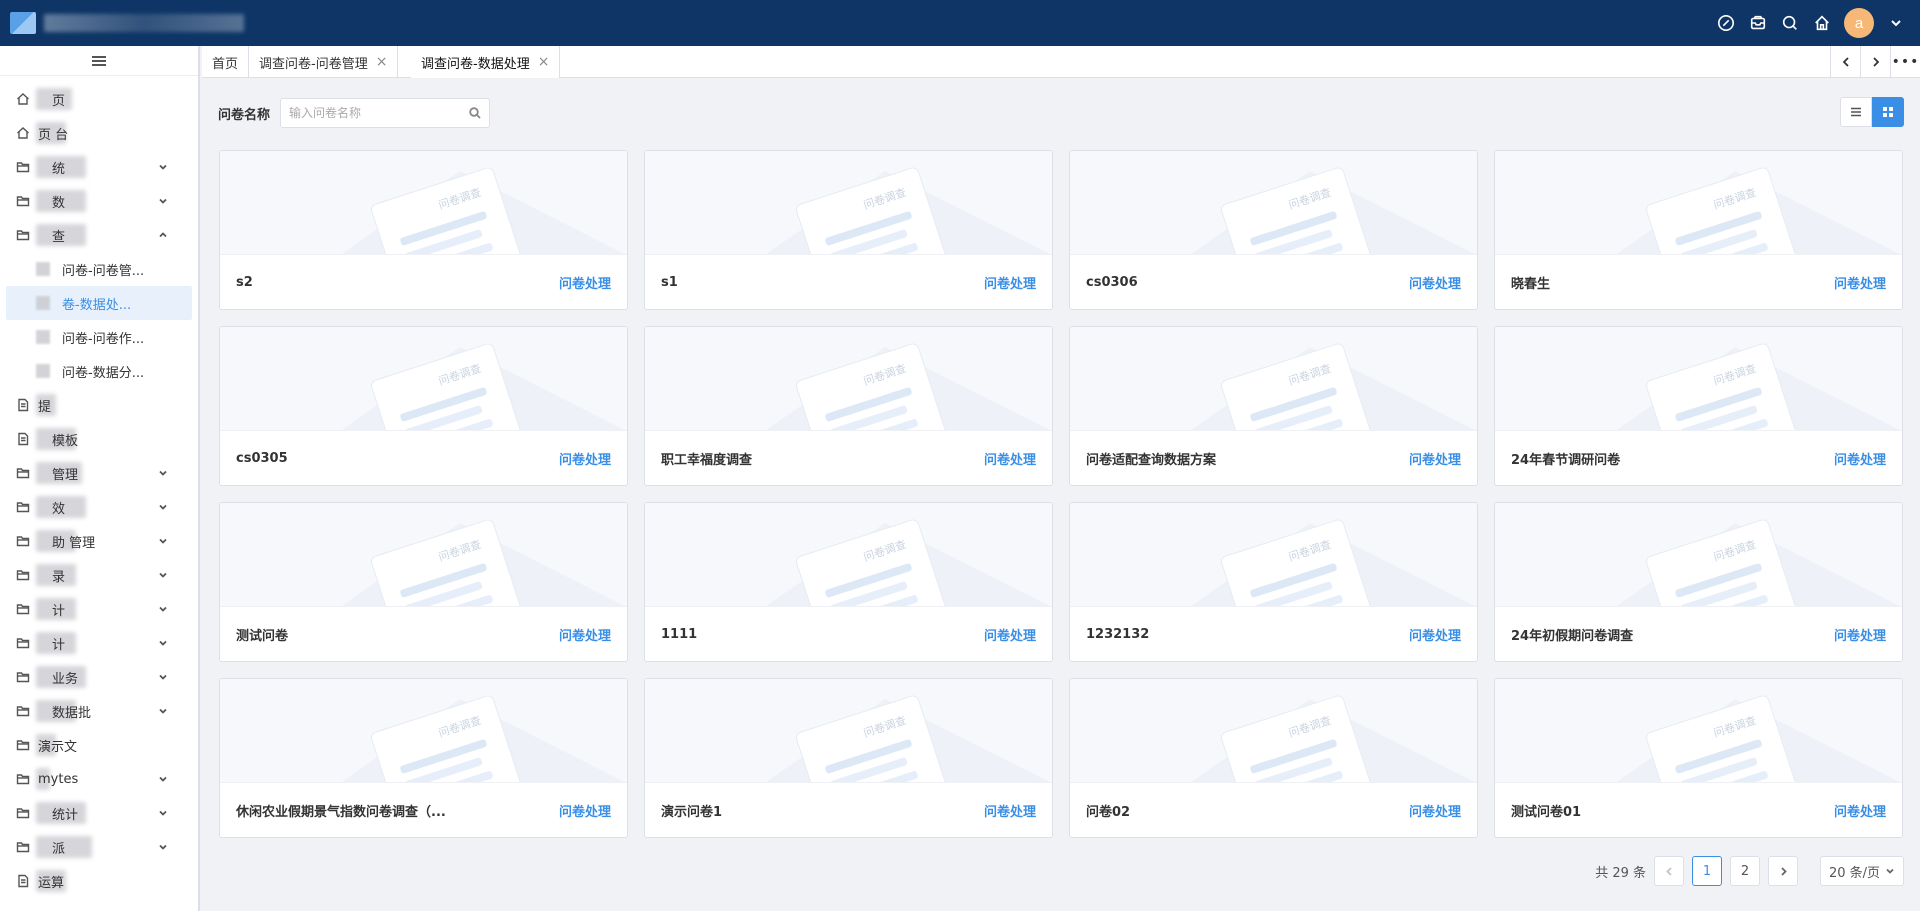  I want to click on survey-card-footer: cs0305 问卷处理, so click(423, 458).